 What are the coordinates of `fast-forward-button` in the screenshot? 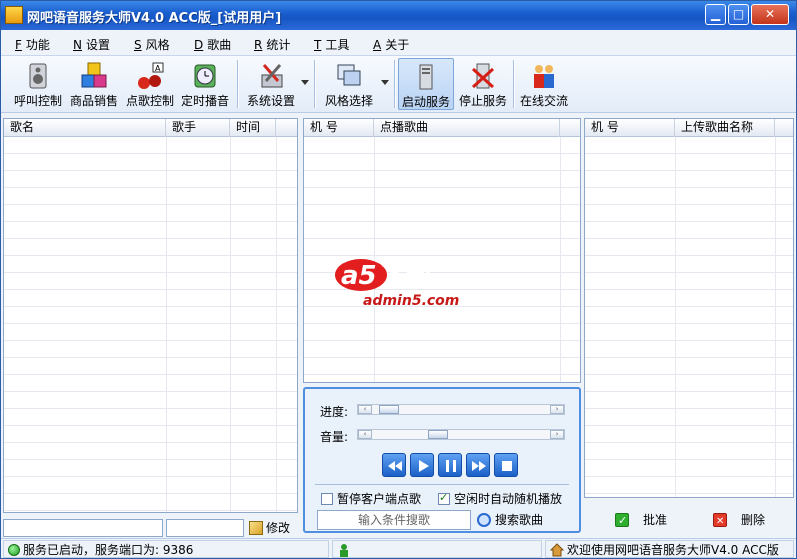 It's located at (478, 465).